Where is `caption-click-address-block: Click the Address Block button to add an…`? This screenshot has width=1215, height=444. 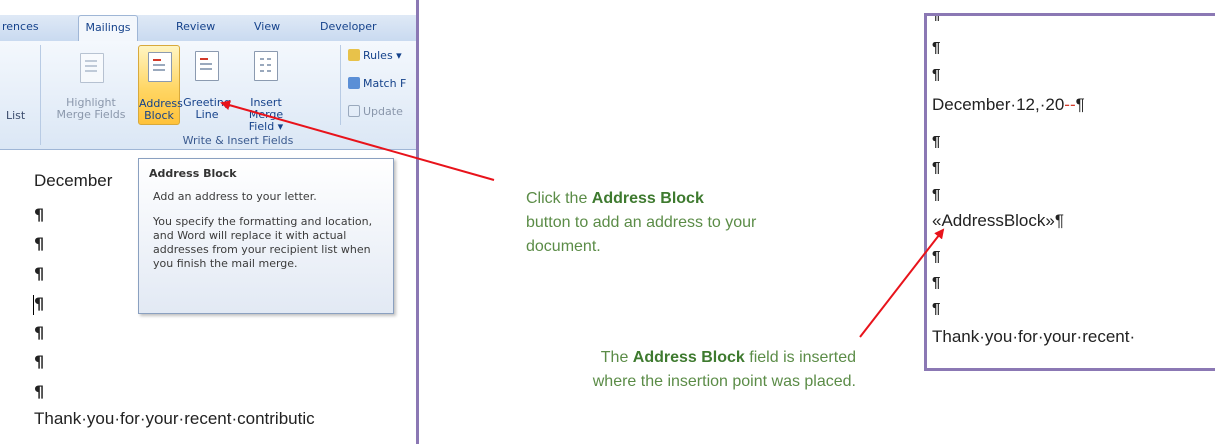
caption-click-address-block: Click the Address Block button to add an… is located at coordinates (671, 223).